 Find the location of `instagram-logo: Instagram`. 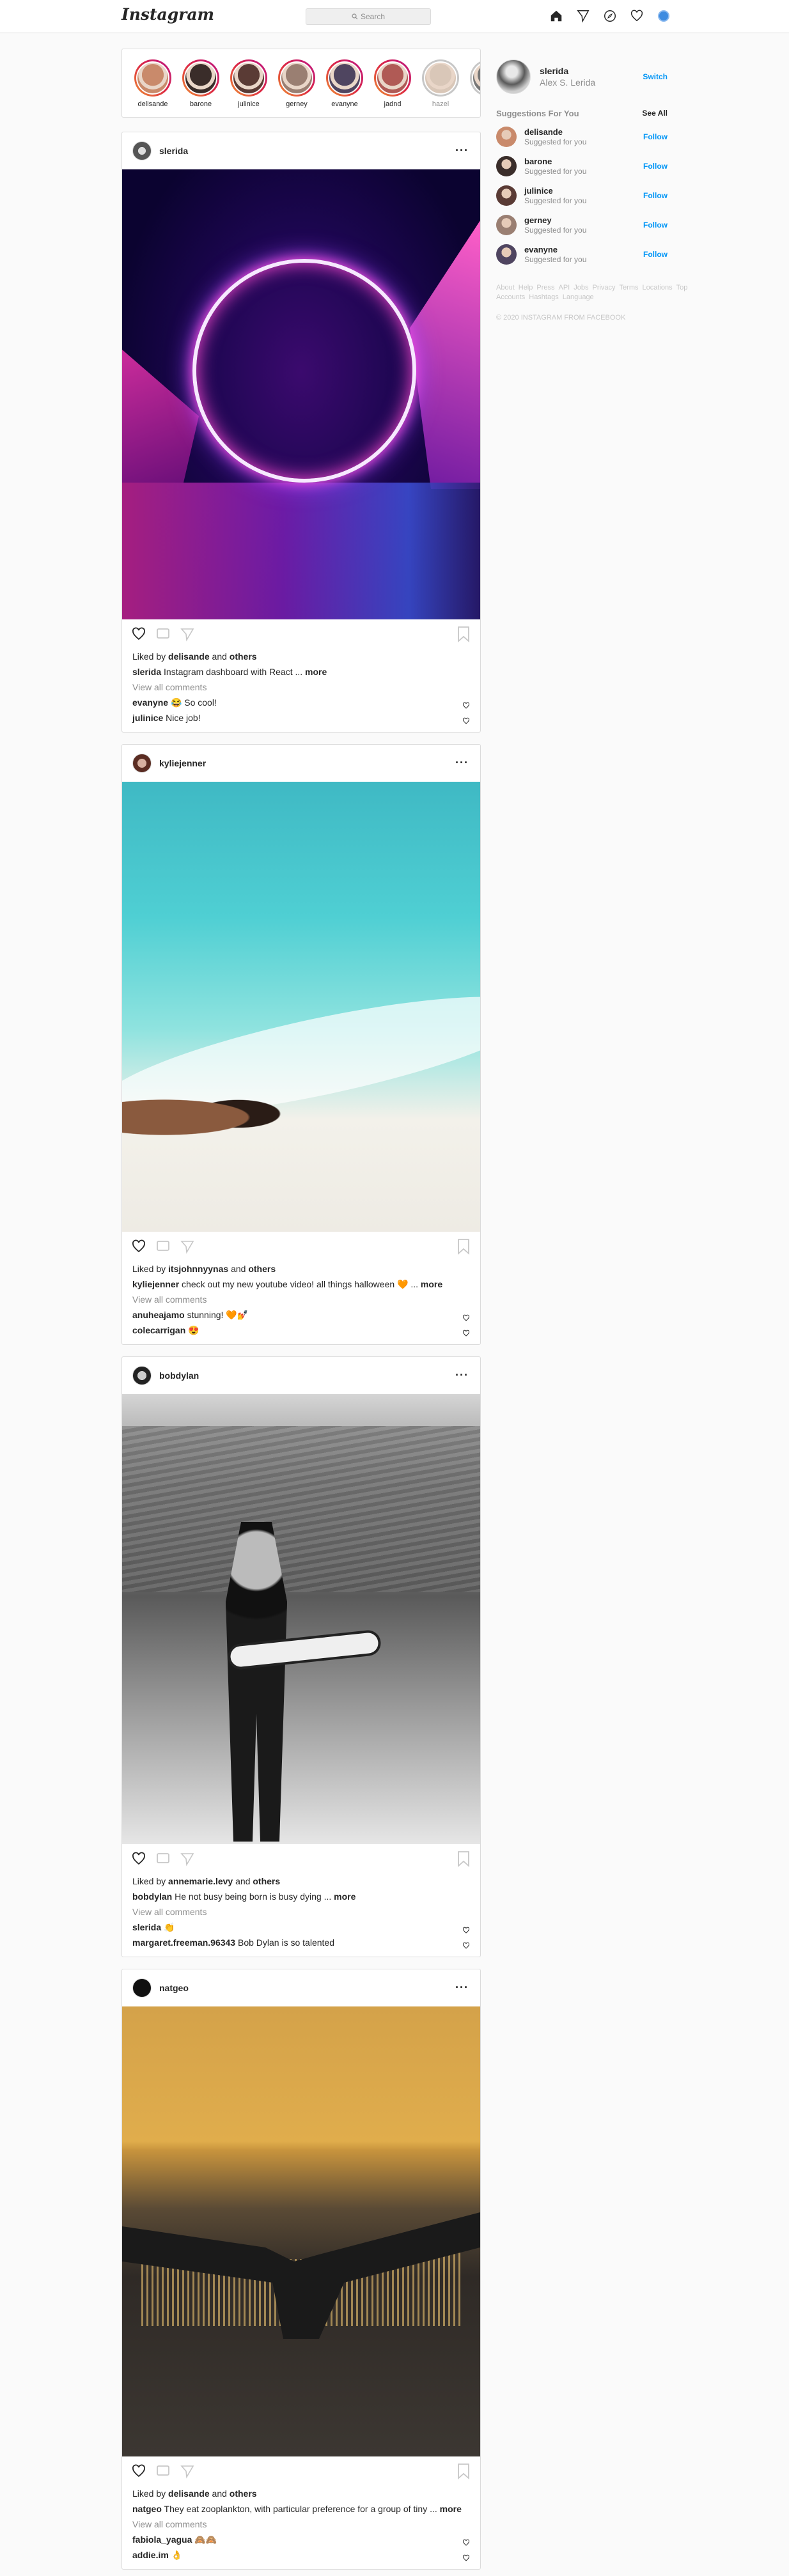

instagram-logo: Instagram is located at coordinates (167, 15).